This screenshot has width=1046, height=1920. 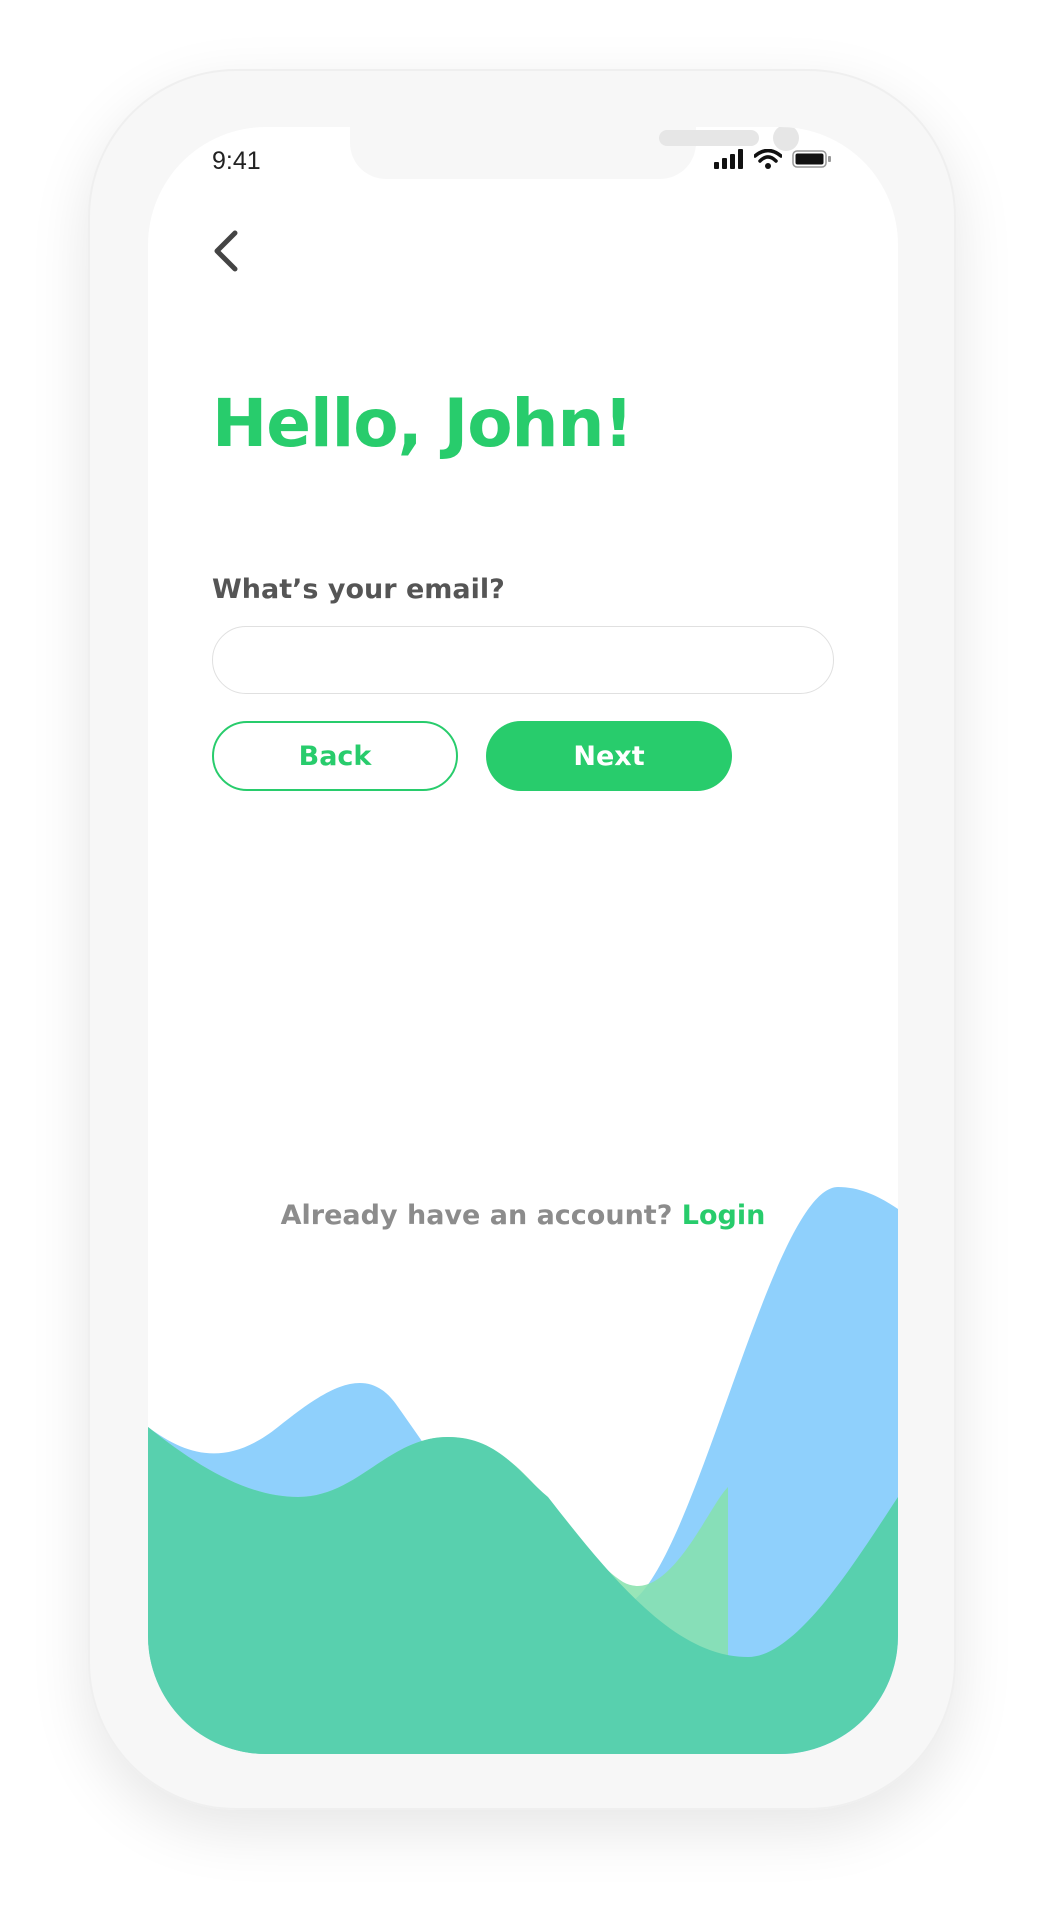 I want to click on login-link: Login, so click(x=724, y=1215).